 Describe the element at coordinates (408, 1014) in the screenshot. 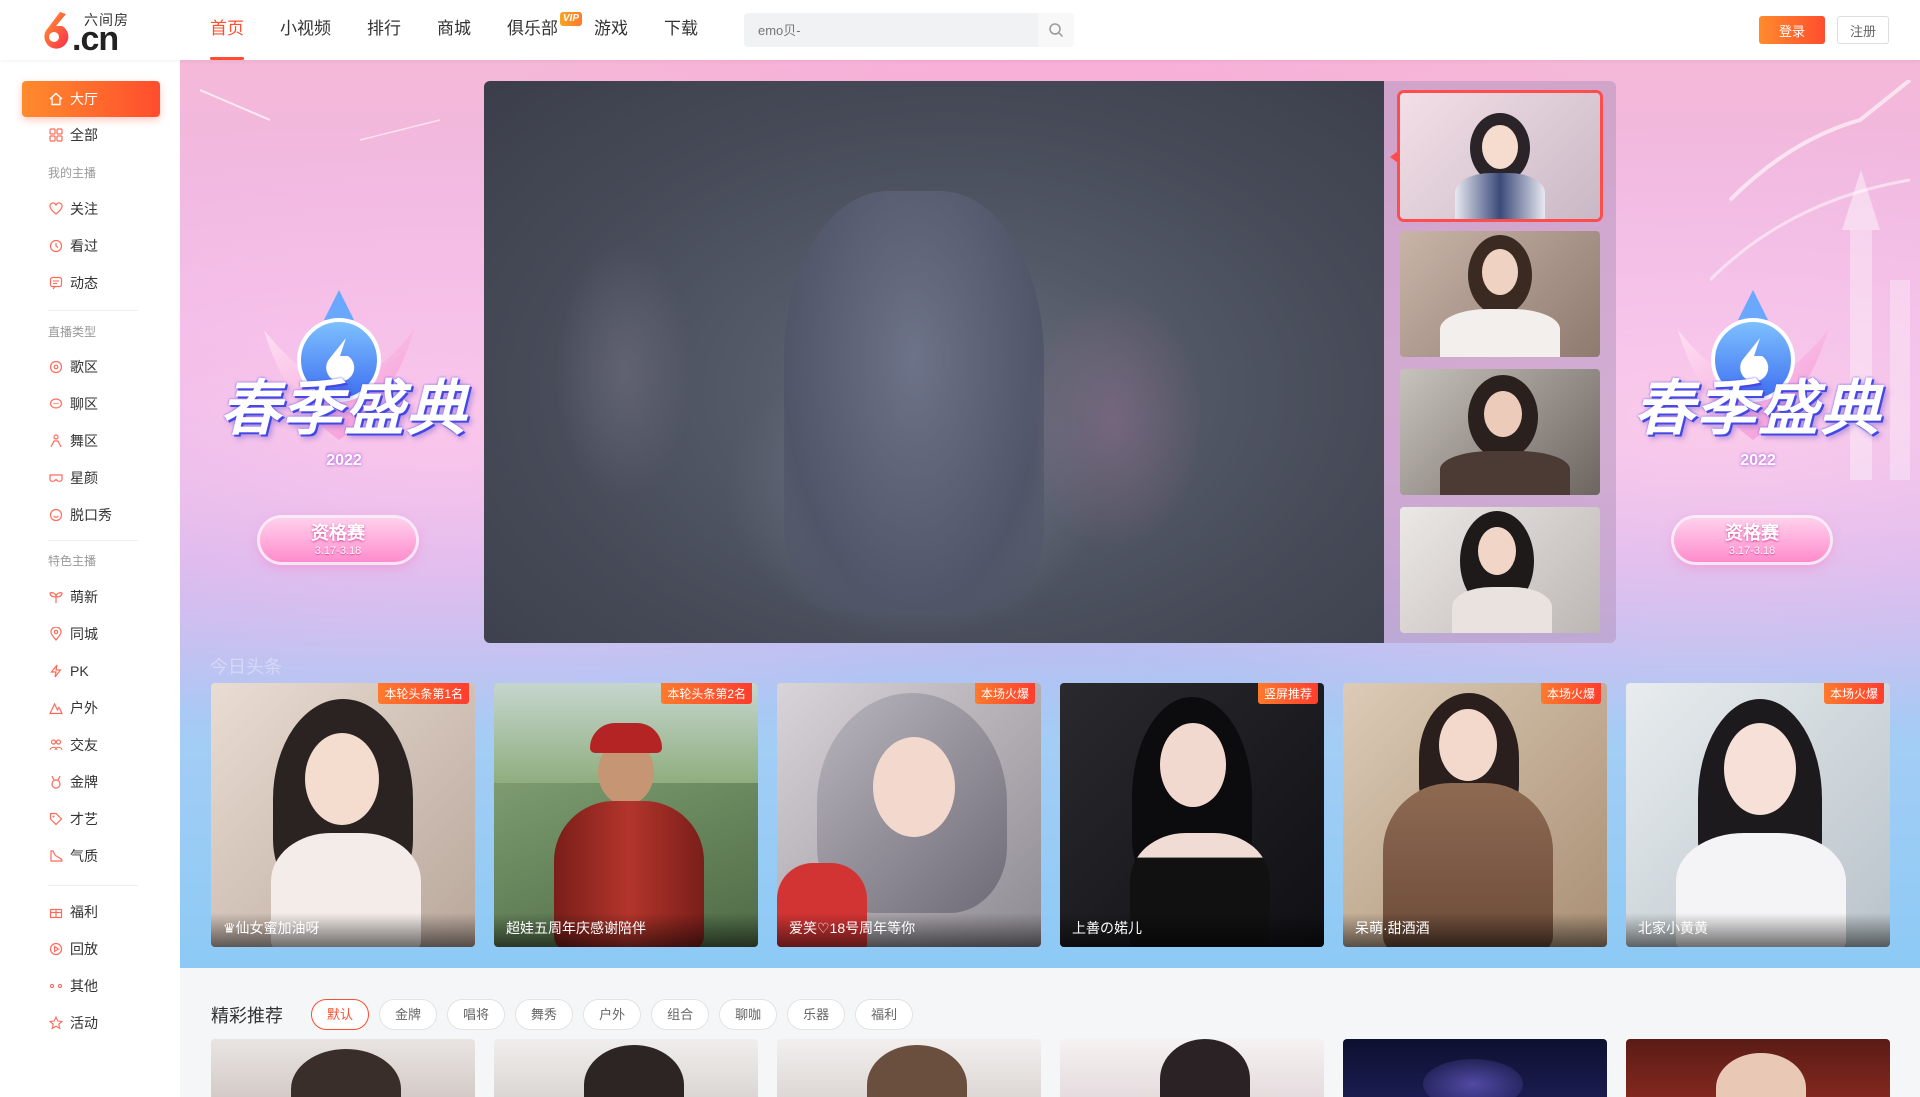

I see `filter-gold: 金牌` at that location.